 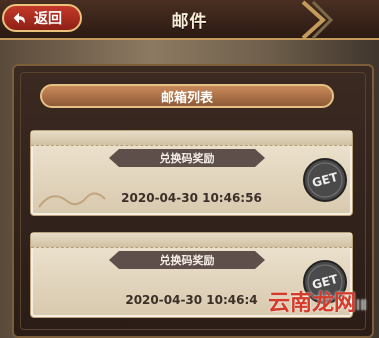 I want to click on swirl-ornament-icon, so click(x=72, y=200).